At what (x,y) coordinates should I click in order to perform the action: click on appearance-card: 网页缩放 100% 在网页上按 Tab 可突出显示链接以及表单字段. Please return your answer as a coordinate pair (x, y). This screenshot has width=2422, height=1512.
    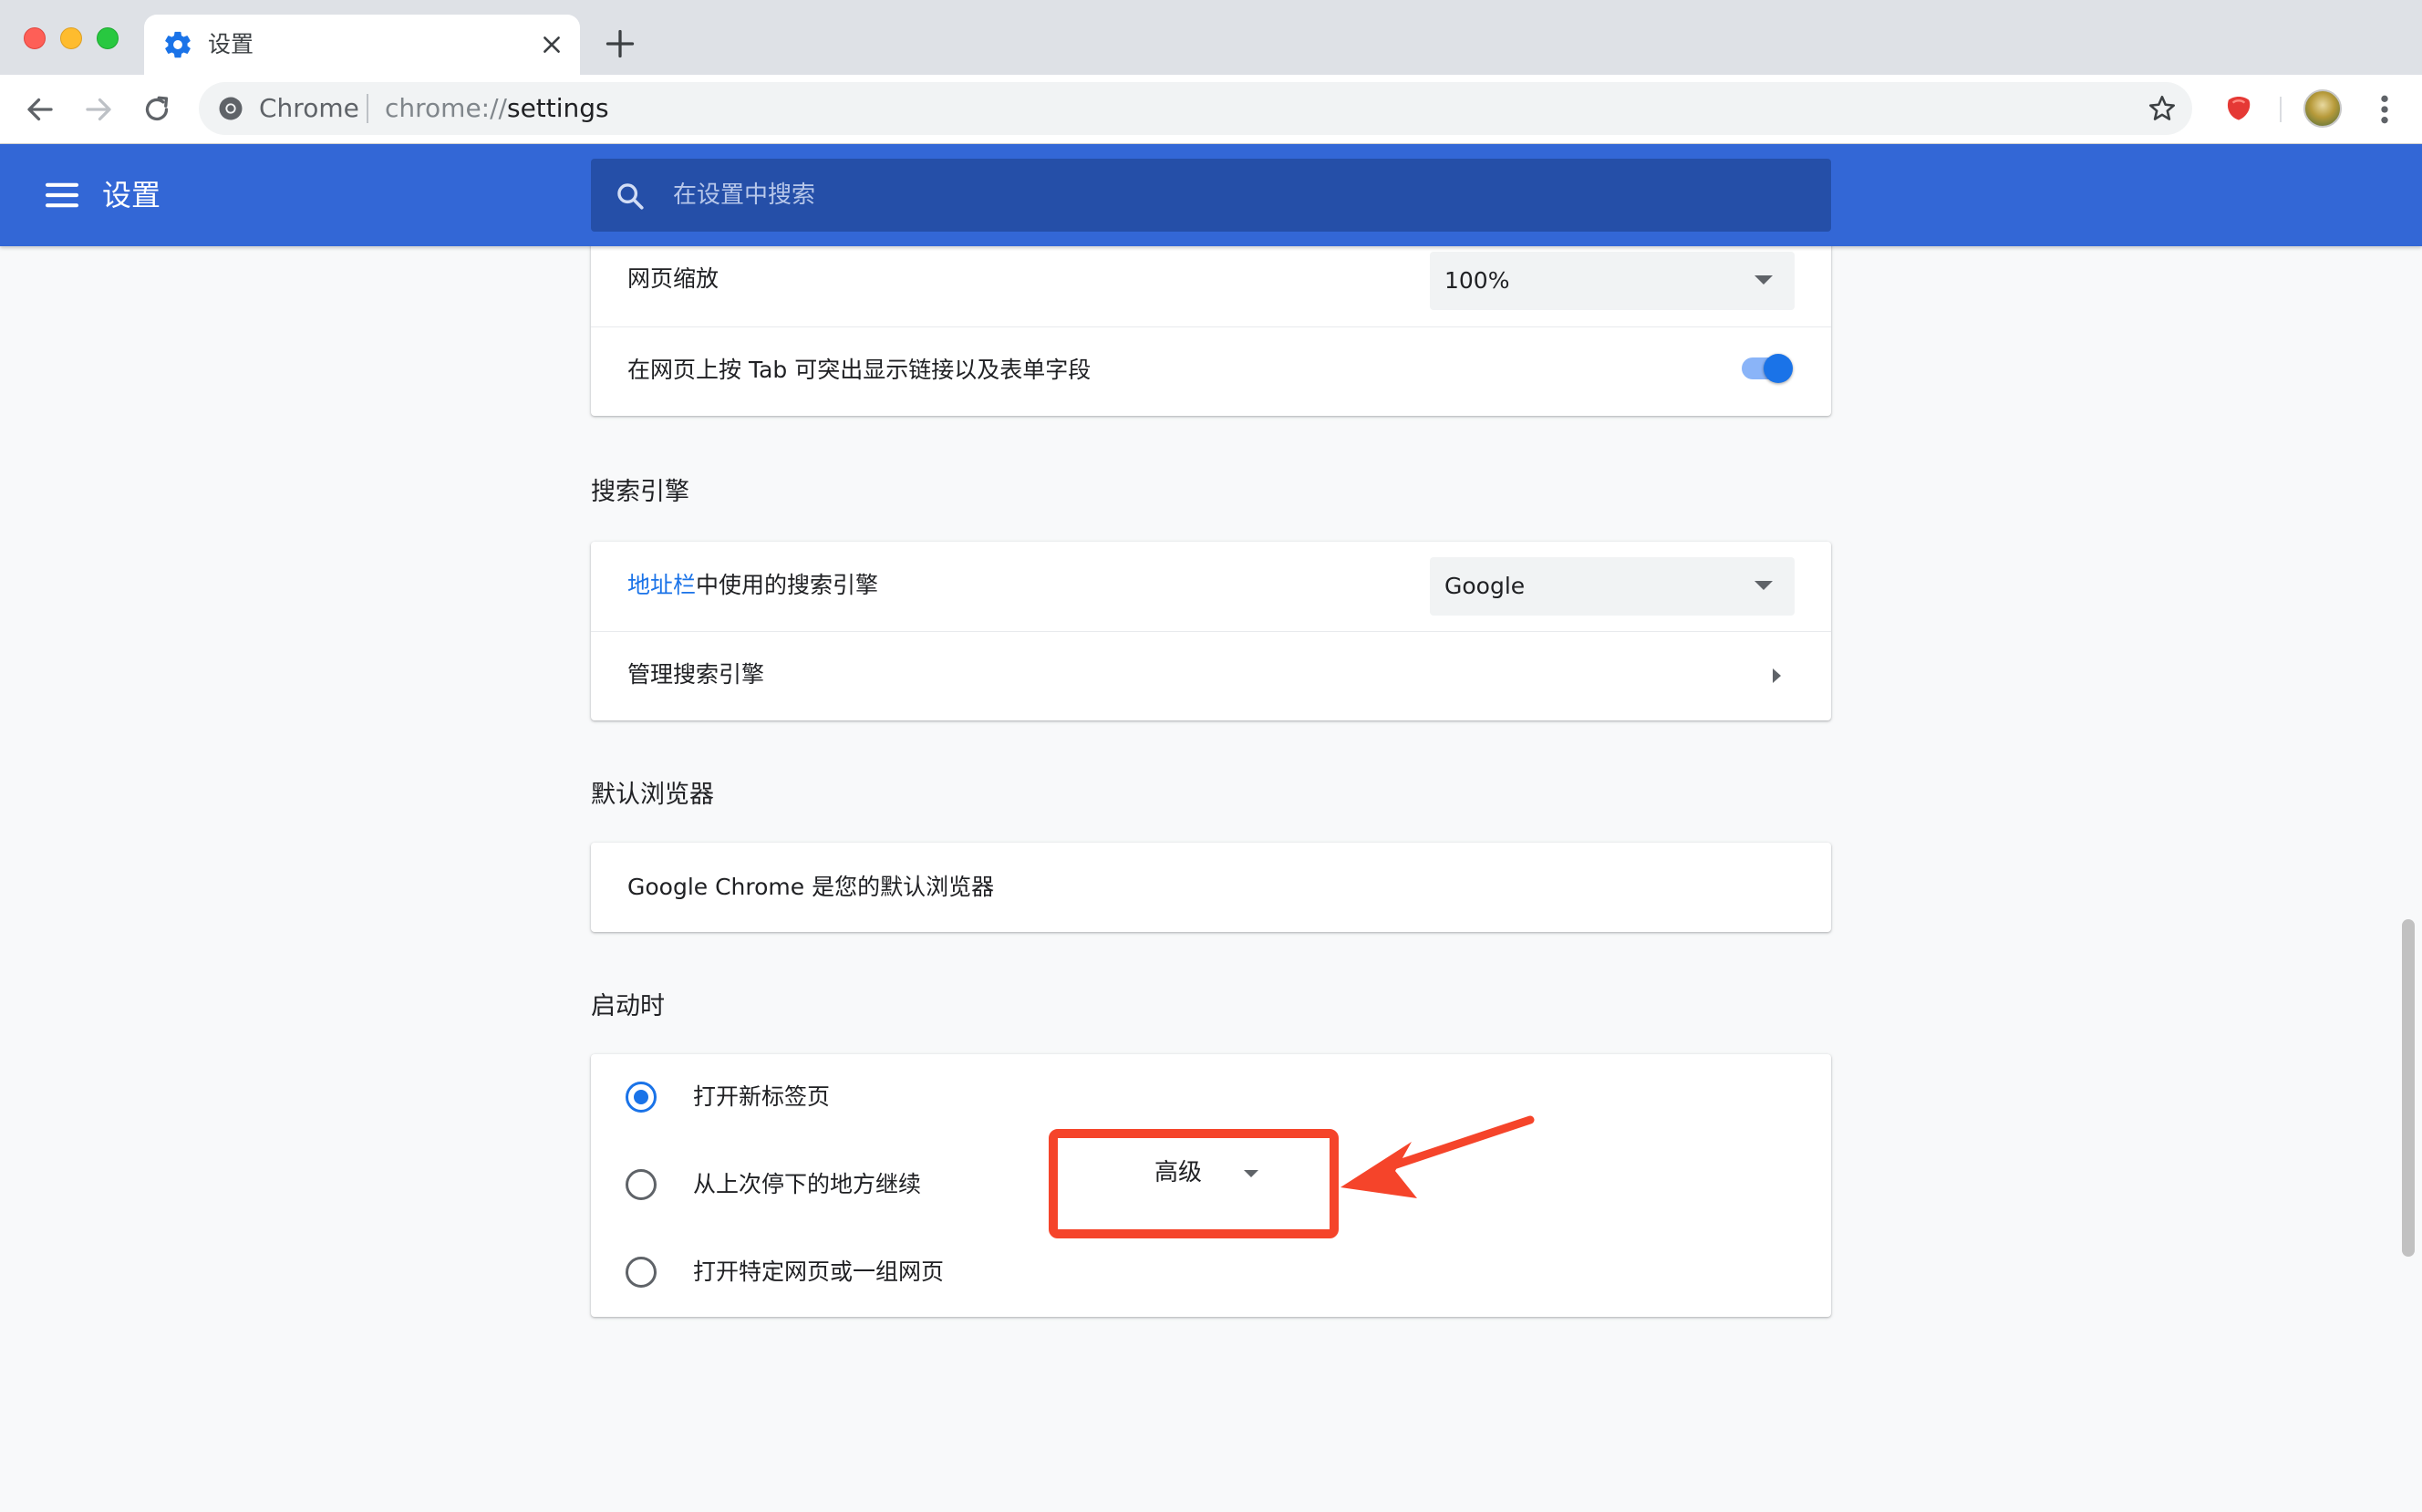
    Looking at the image, I should click on (1211, 331).